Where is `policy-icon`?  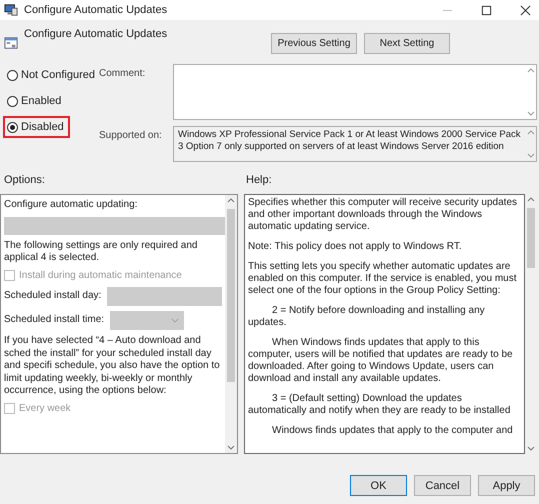 policy-icon is located at coordinates (11, 43).